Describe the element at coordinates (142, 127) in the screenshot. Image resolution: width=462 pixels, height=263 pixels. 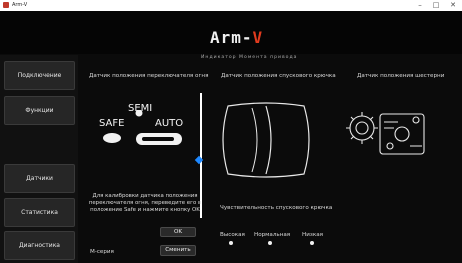
I see `fire-selector-graphic` at that location.